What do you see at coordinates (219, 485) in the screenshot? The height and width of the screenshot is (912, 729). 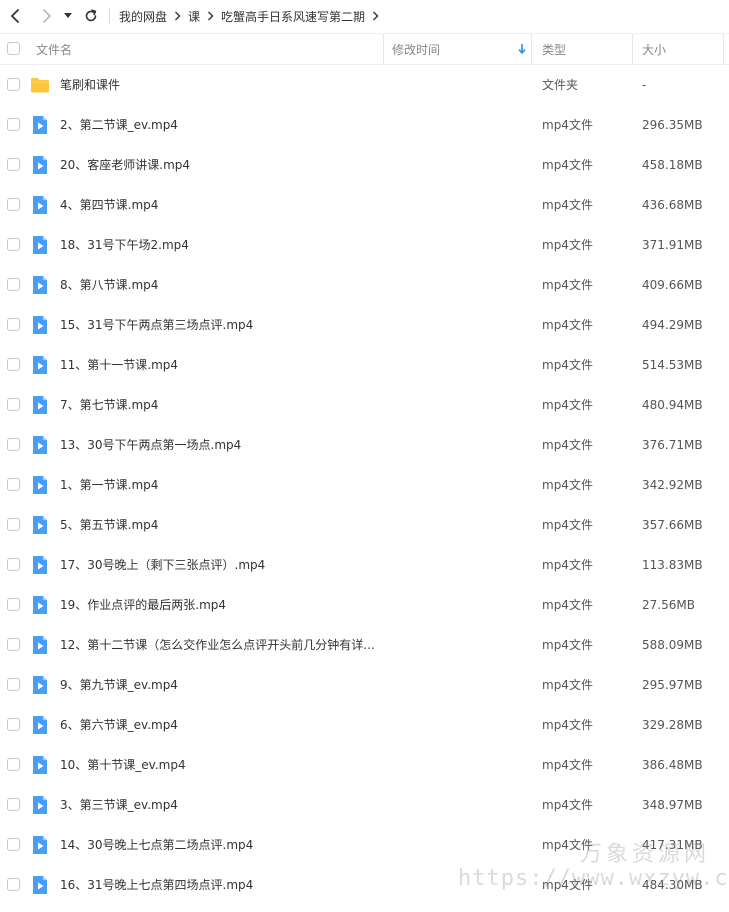 I see `file-name: 1、第一节课.mp4` at bounding box center [219, 485].